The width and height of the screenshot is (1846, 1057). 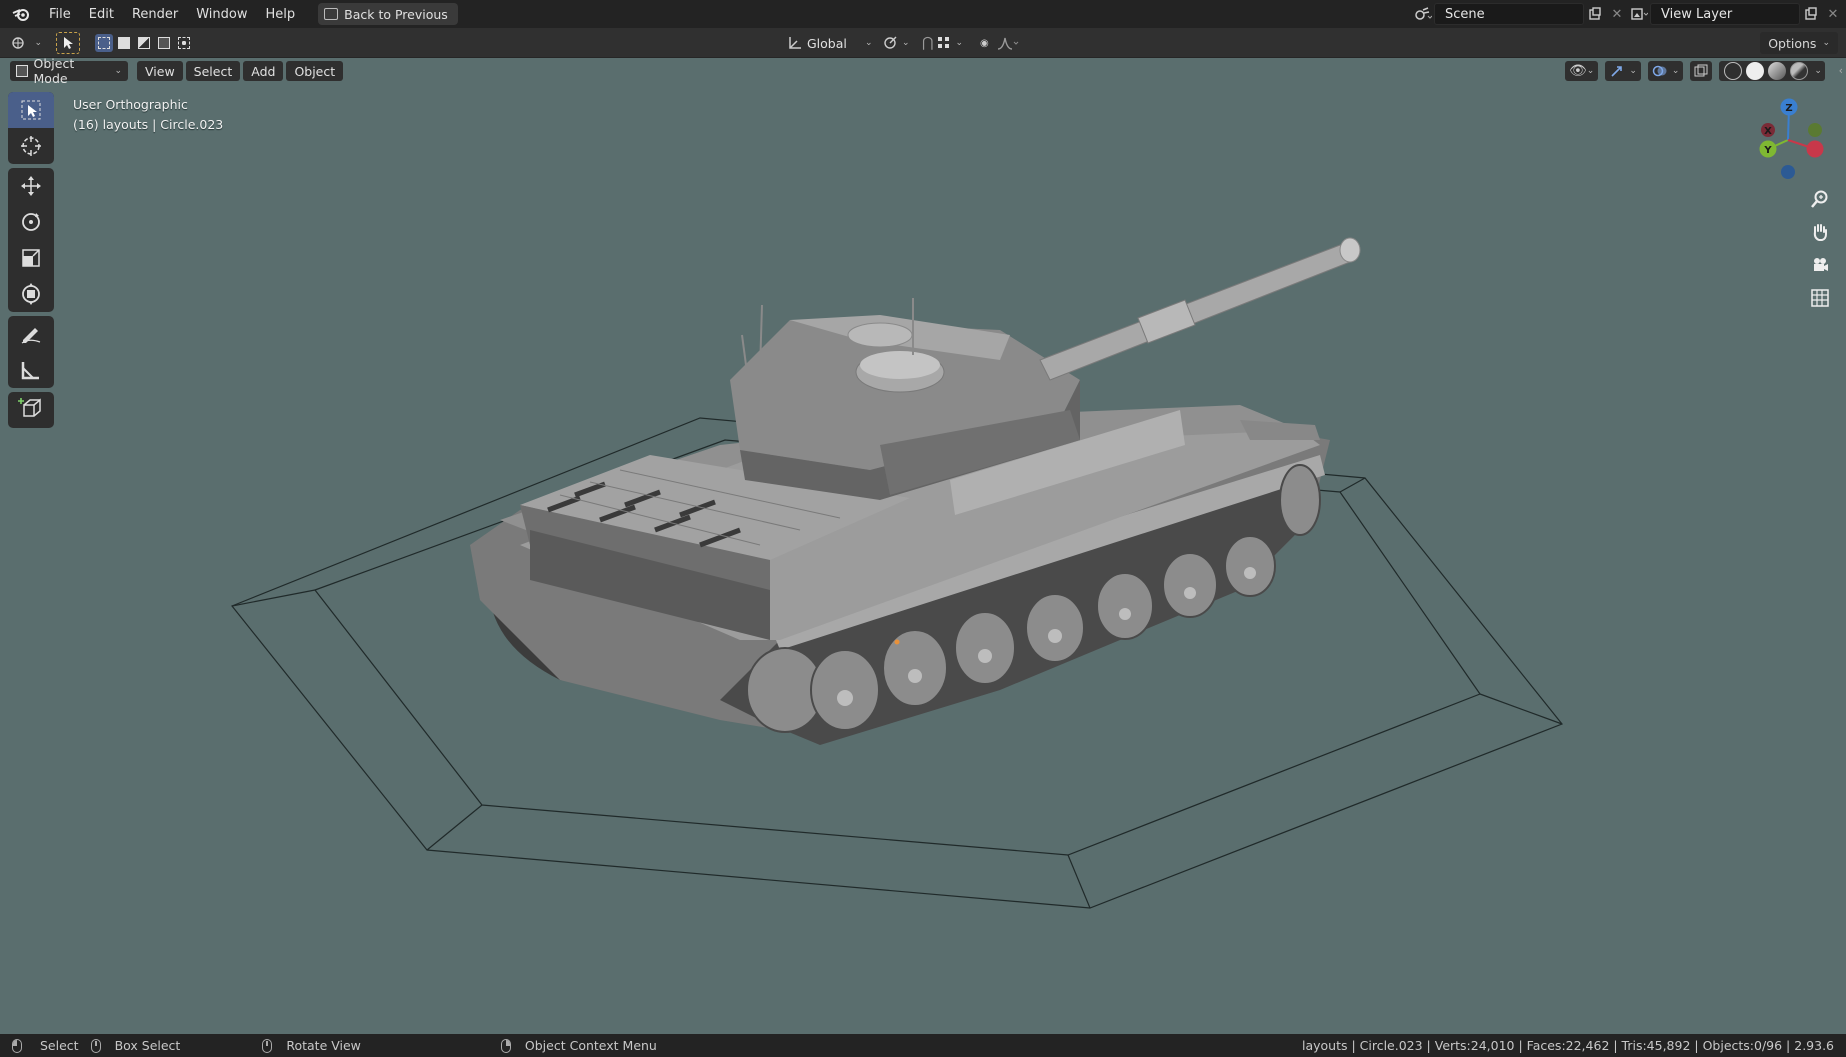 What do you see at coordinates (148, 124) in the screenshot?
I see `collection-info: (16) layouts | Circle.023` at bounding box center [148, 124].